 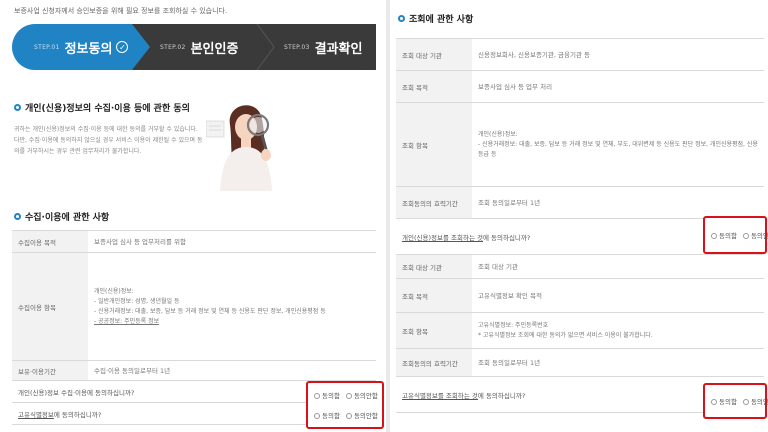 What do you see at coordinates (442, 238) in the screenshot?
I see `credit-inquiry-link: 개인(신용)정보를 조회하는 것` at bounding box center [442, 238].